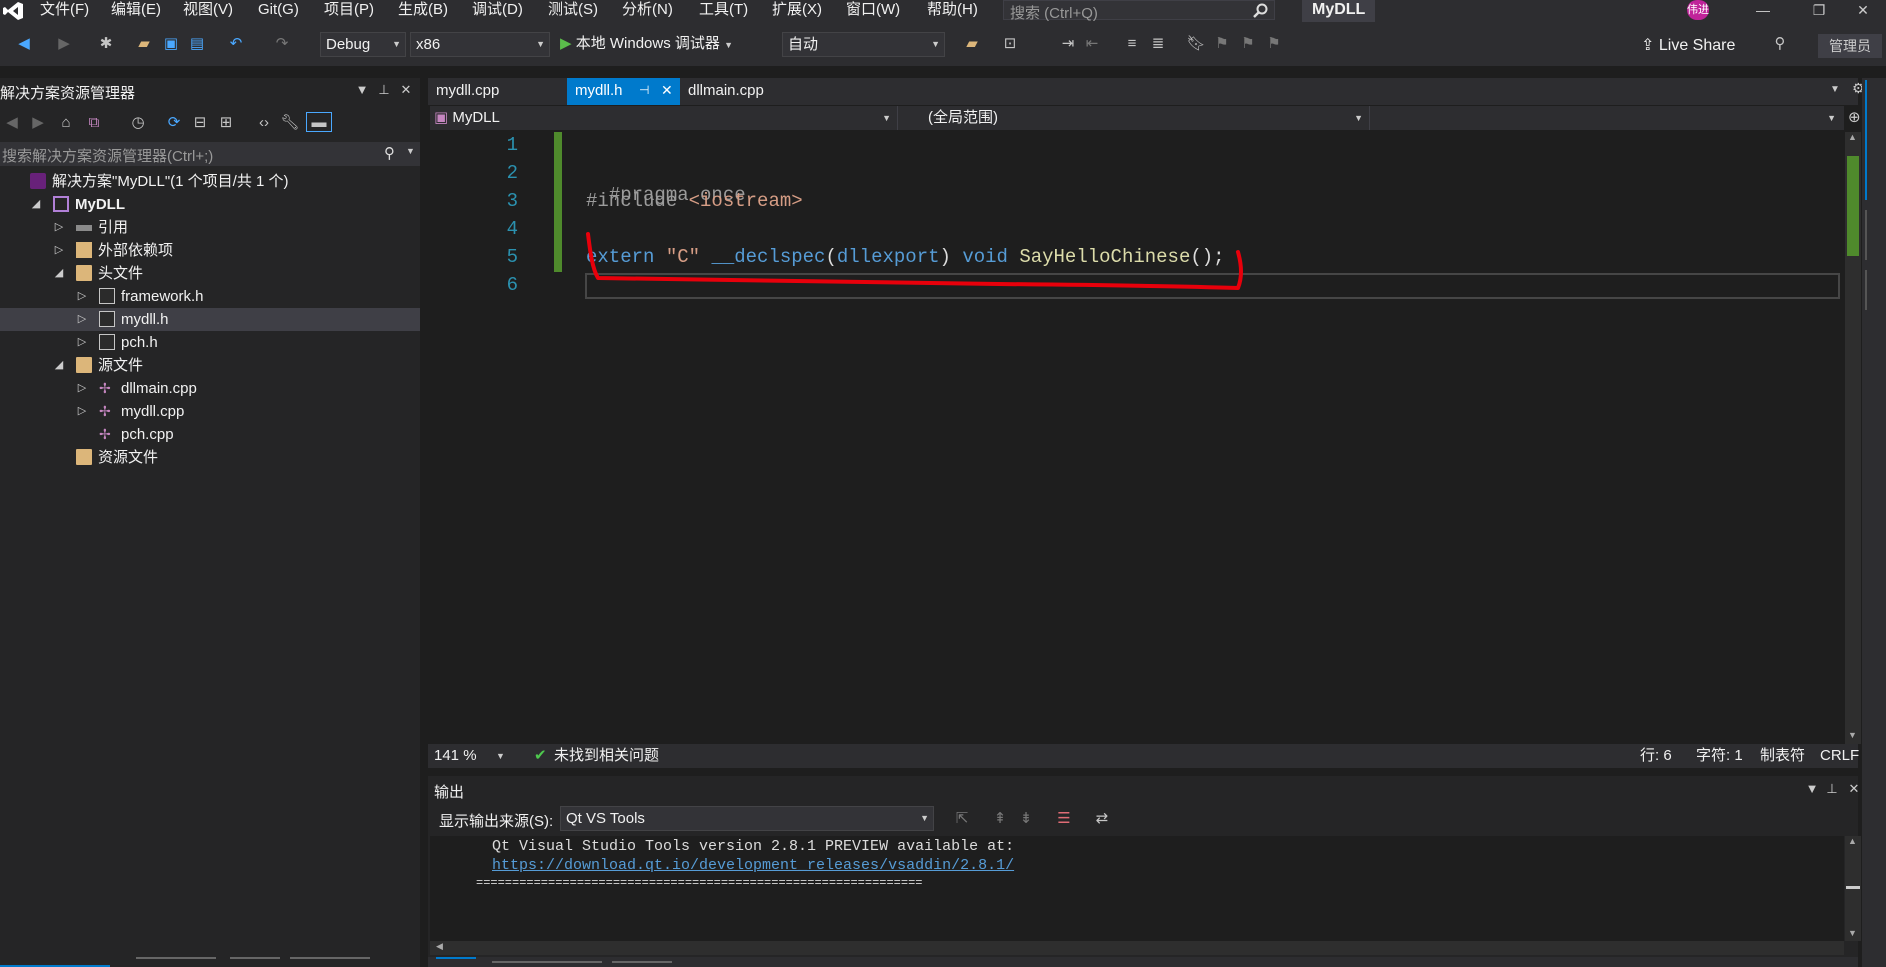 This screenshot has width=1886, height=967. Describe the element at coordinates (723, 11) in the screenshot. I see `menu-tools: 工具(T)` at that location.